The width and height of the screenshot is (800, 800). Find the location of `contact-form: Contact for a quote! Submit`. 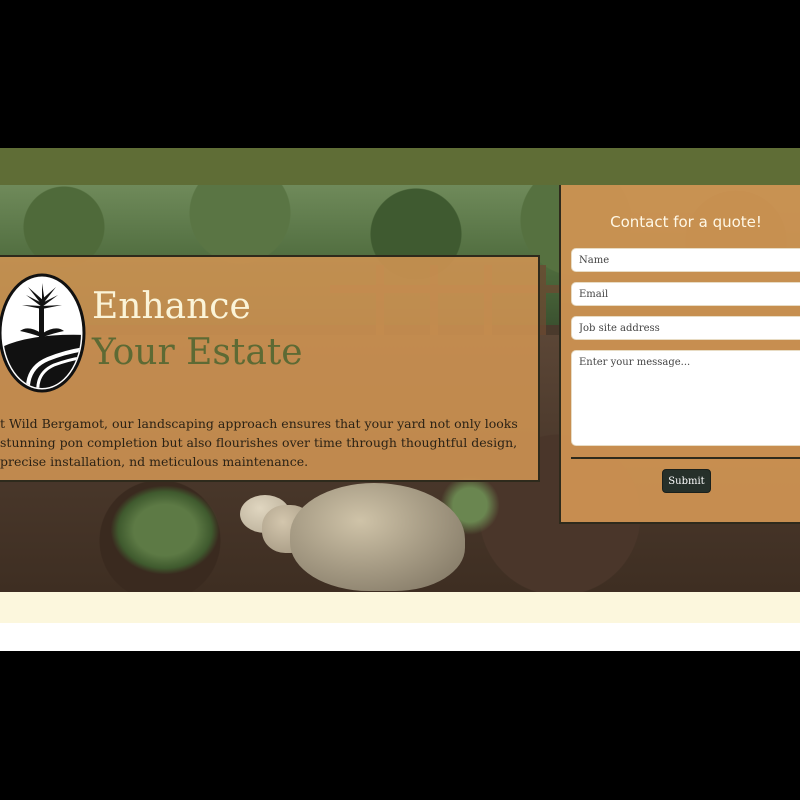

contact-form: Contact for a quote! Submit is located at coordinates (679, 354).